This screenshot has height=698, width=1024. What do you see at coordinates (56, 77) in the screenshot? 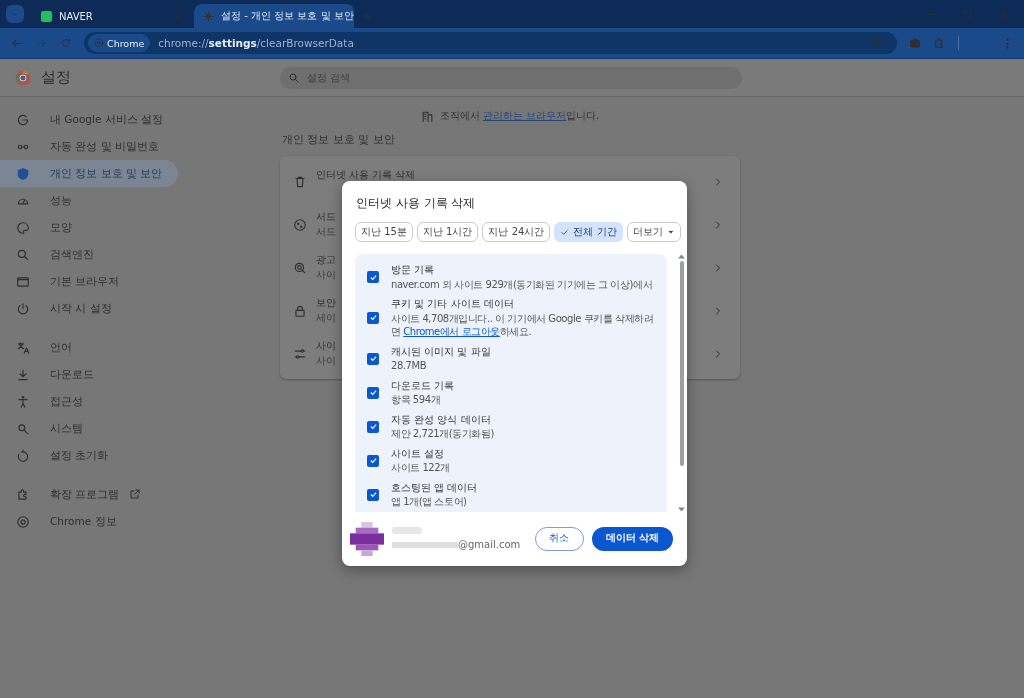
I see `page-title: 설정` at bounding box center [56, 77].